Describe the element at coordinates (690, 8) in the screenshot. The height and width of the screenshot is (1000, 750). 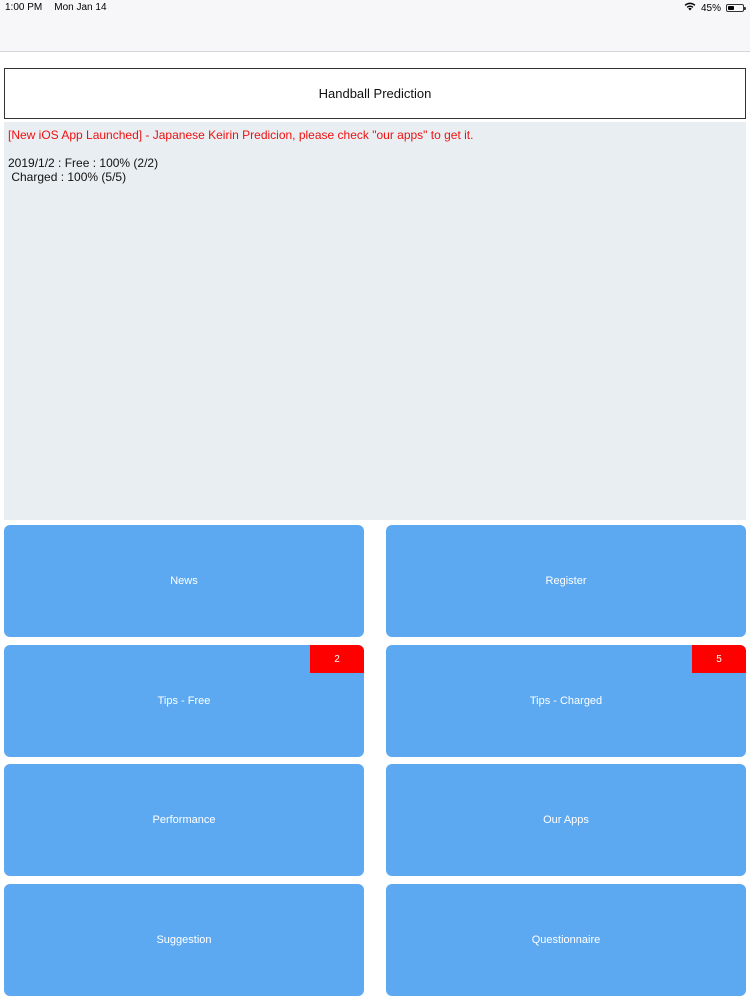
I see `wifi-icon` at that location.